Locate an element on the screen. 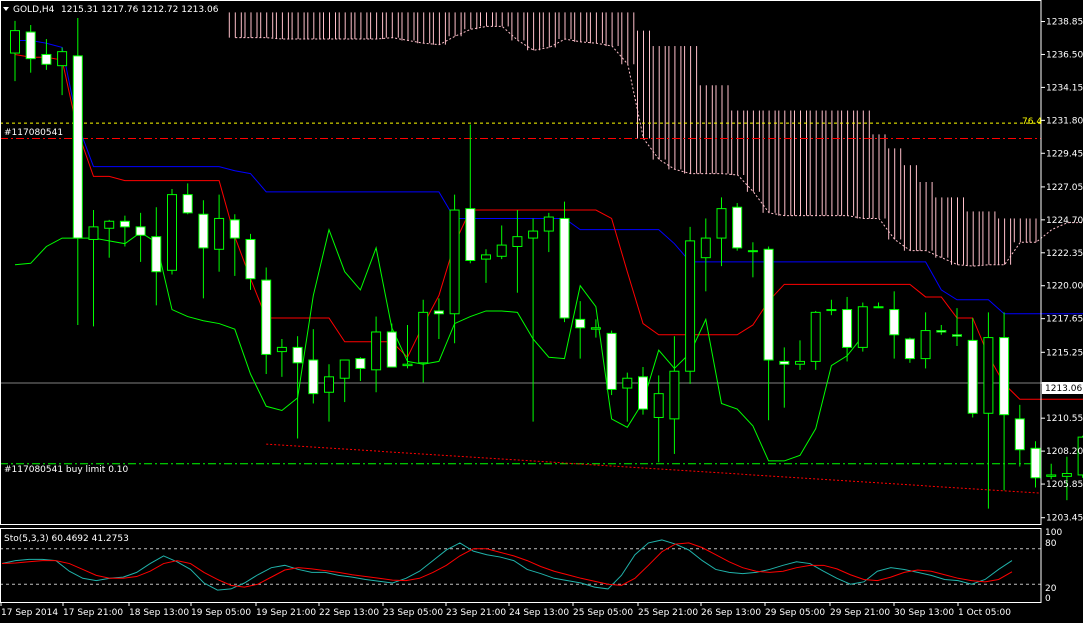 The height and width of the screenshot is (623, 1083). buy-limit-label: #117080541 buy limit 0.10 is located at coordinates (66, 470).